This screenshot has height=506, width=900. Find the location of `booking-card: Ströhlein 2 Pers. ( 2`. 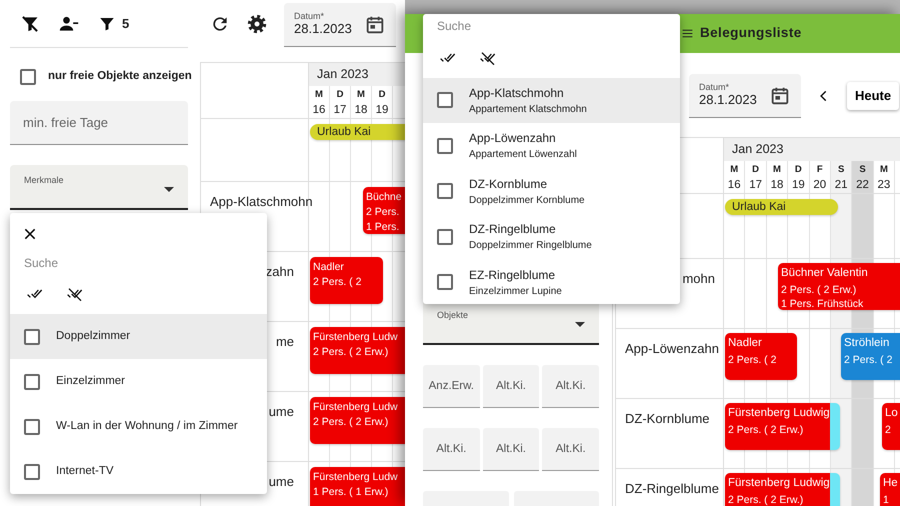

booking-card: Ströhlein 2 Pers. ( 2 is located at coordinates (870, 356).